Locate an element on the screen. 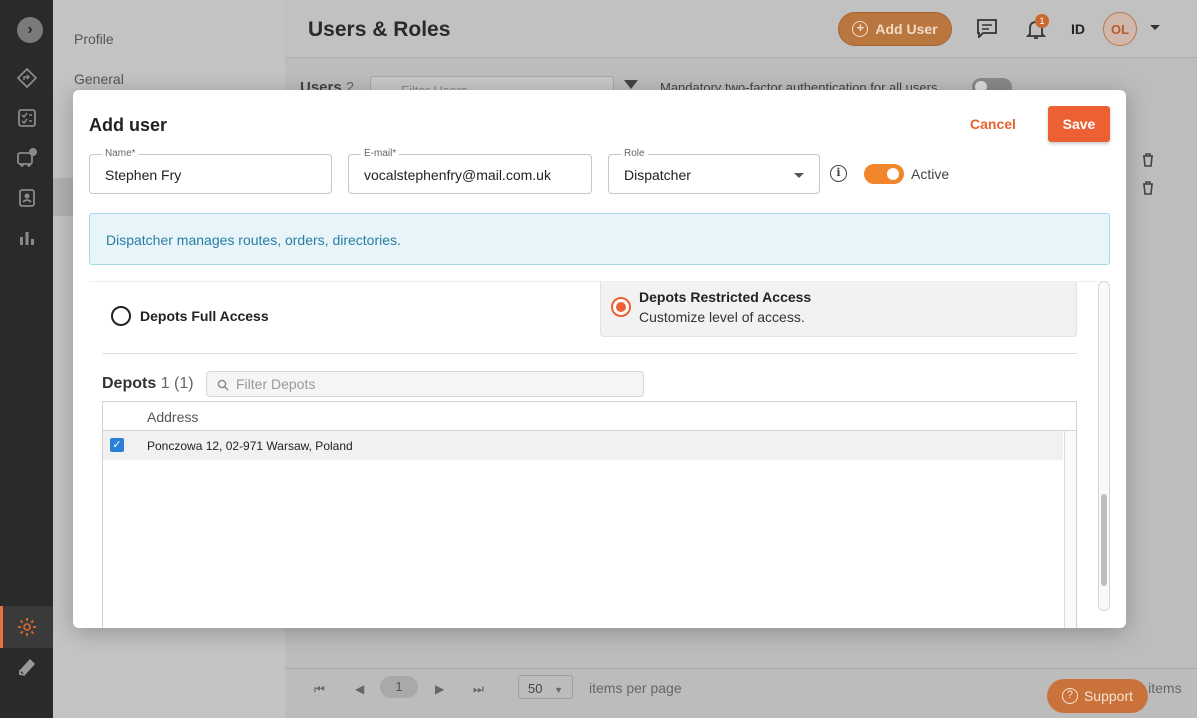 This screenshot has height=718, width=1197. modal-scrollbar is located at coordinates (1104, 446).